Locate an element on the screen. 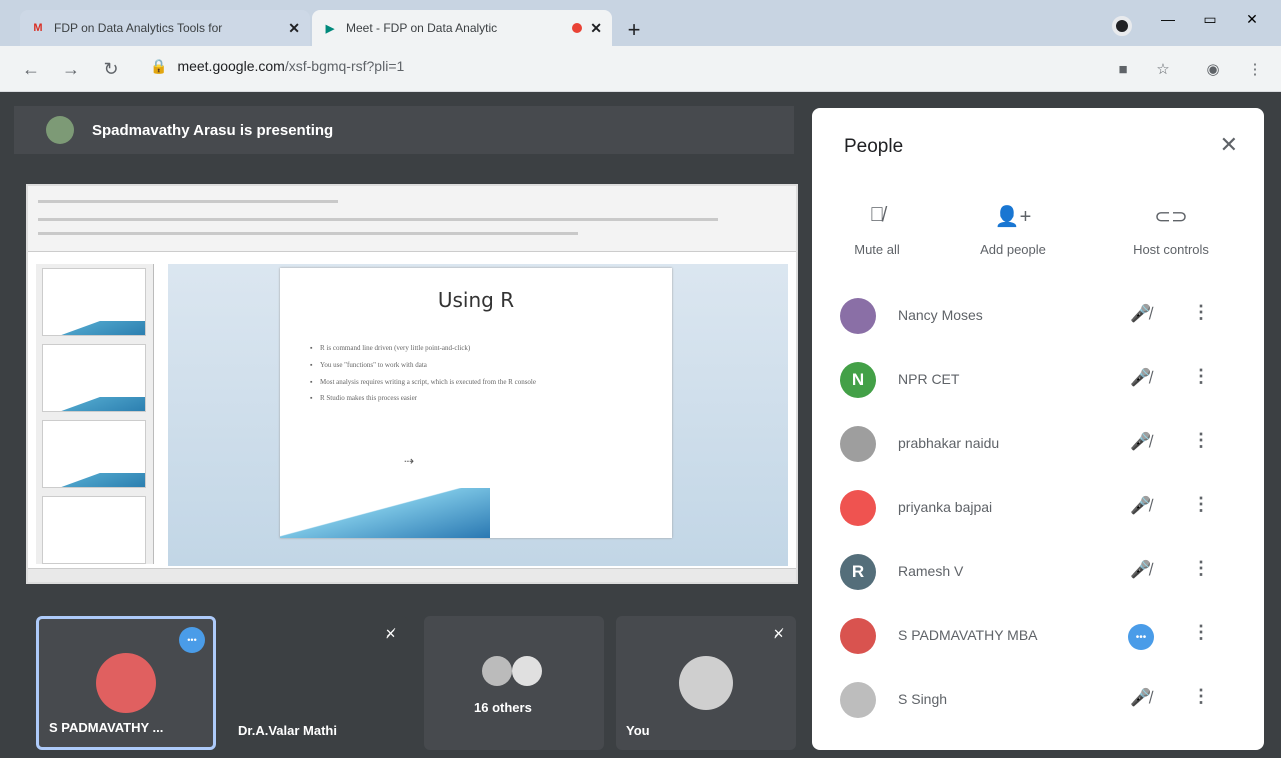 This screenshot has width=1281, height=758. tile-you: ✕̸ You is located at coordinates (706, 683).